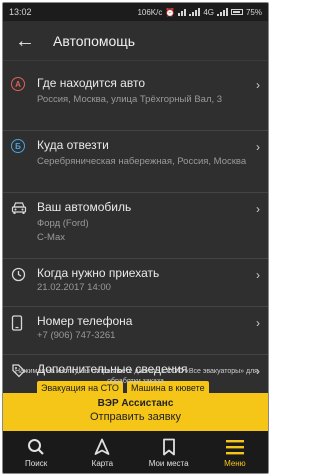  Describe the element at coordinates (84, 207) in the screenshot. I see `row-label: Ваш автомобиль` at that location.